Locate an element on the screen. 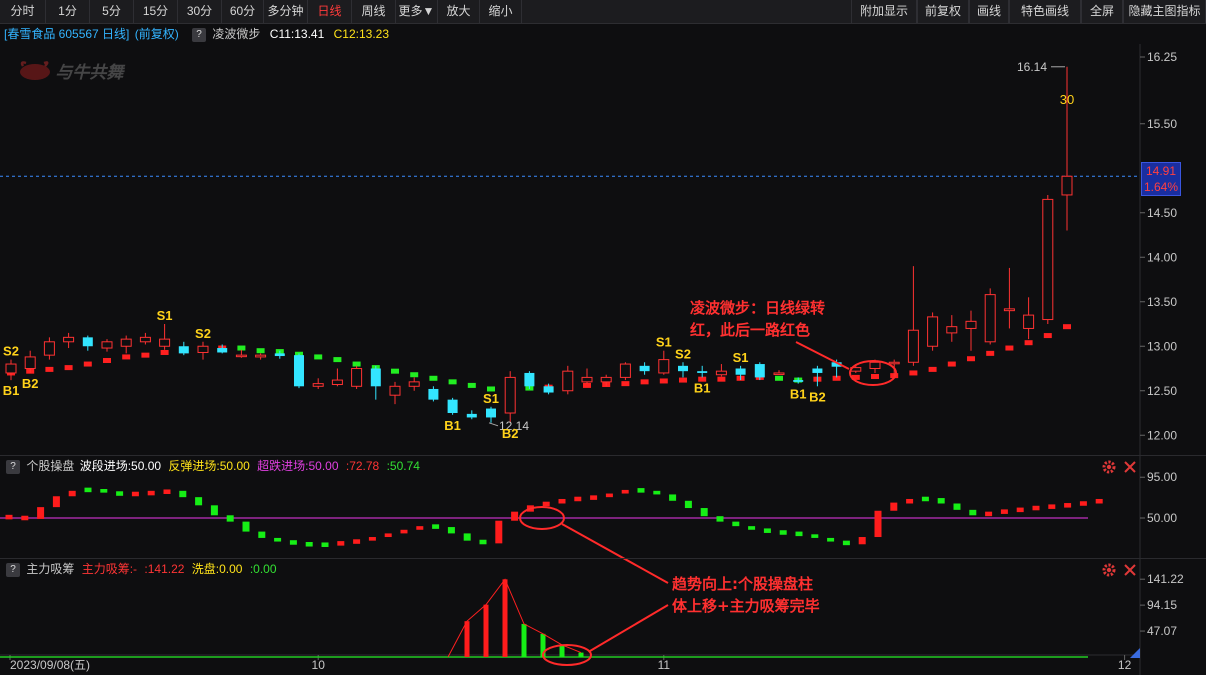  main-pane-l3: 洗盘:0.00 is located at coordinates (217, 569).